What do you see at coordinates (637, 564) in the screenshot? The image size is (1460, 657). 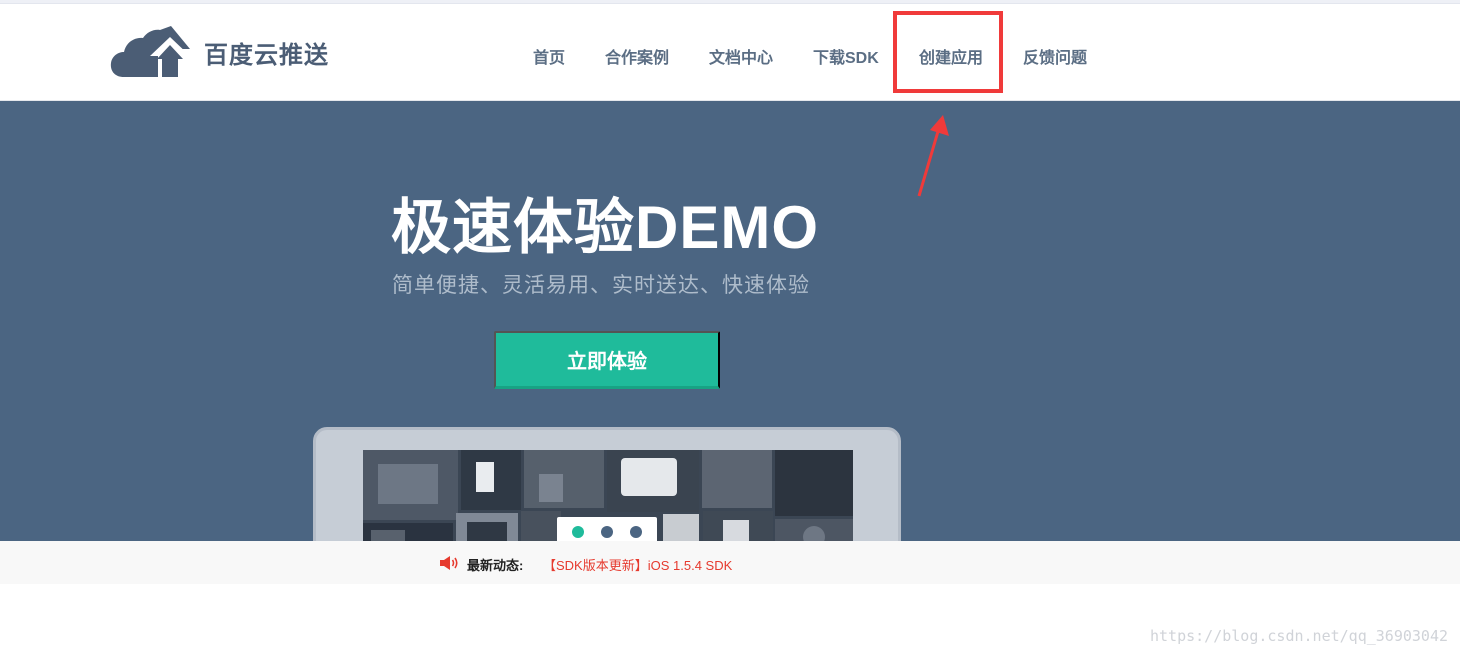 I see `news-link: 【SDK版本更新】iOS 1.5.4 SDK` at bounding box center [637, 564].